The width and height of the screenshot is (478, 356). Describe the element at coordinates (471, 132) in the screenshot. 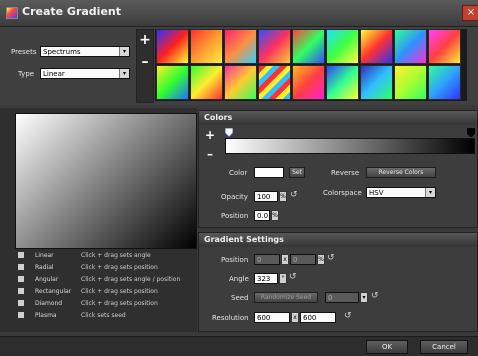

I see `end-color-stop` at that location.